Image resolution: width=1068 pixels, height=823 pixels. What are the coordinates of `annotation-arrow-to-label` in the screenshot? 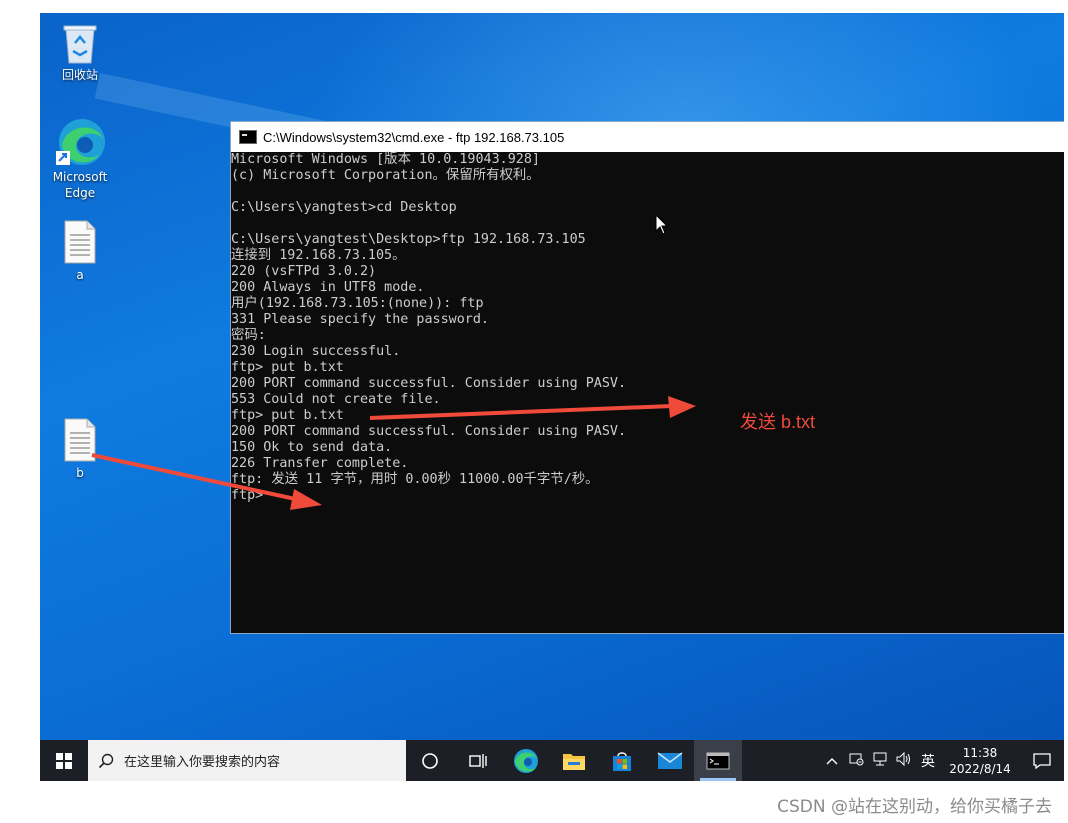 It's located at (532, 408).